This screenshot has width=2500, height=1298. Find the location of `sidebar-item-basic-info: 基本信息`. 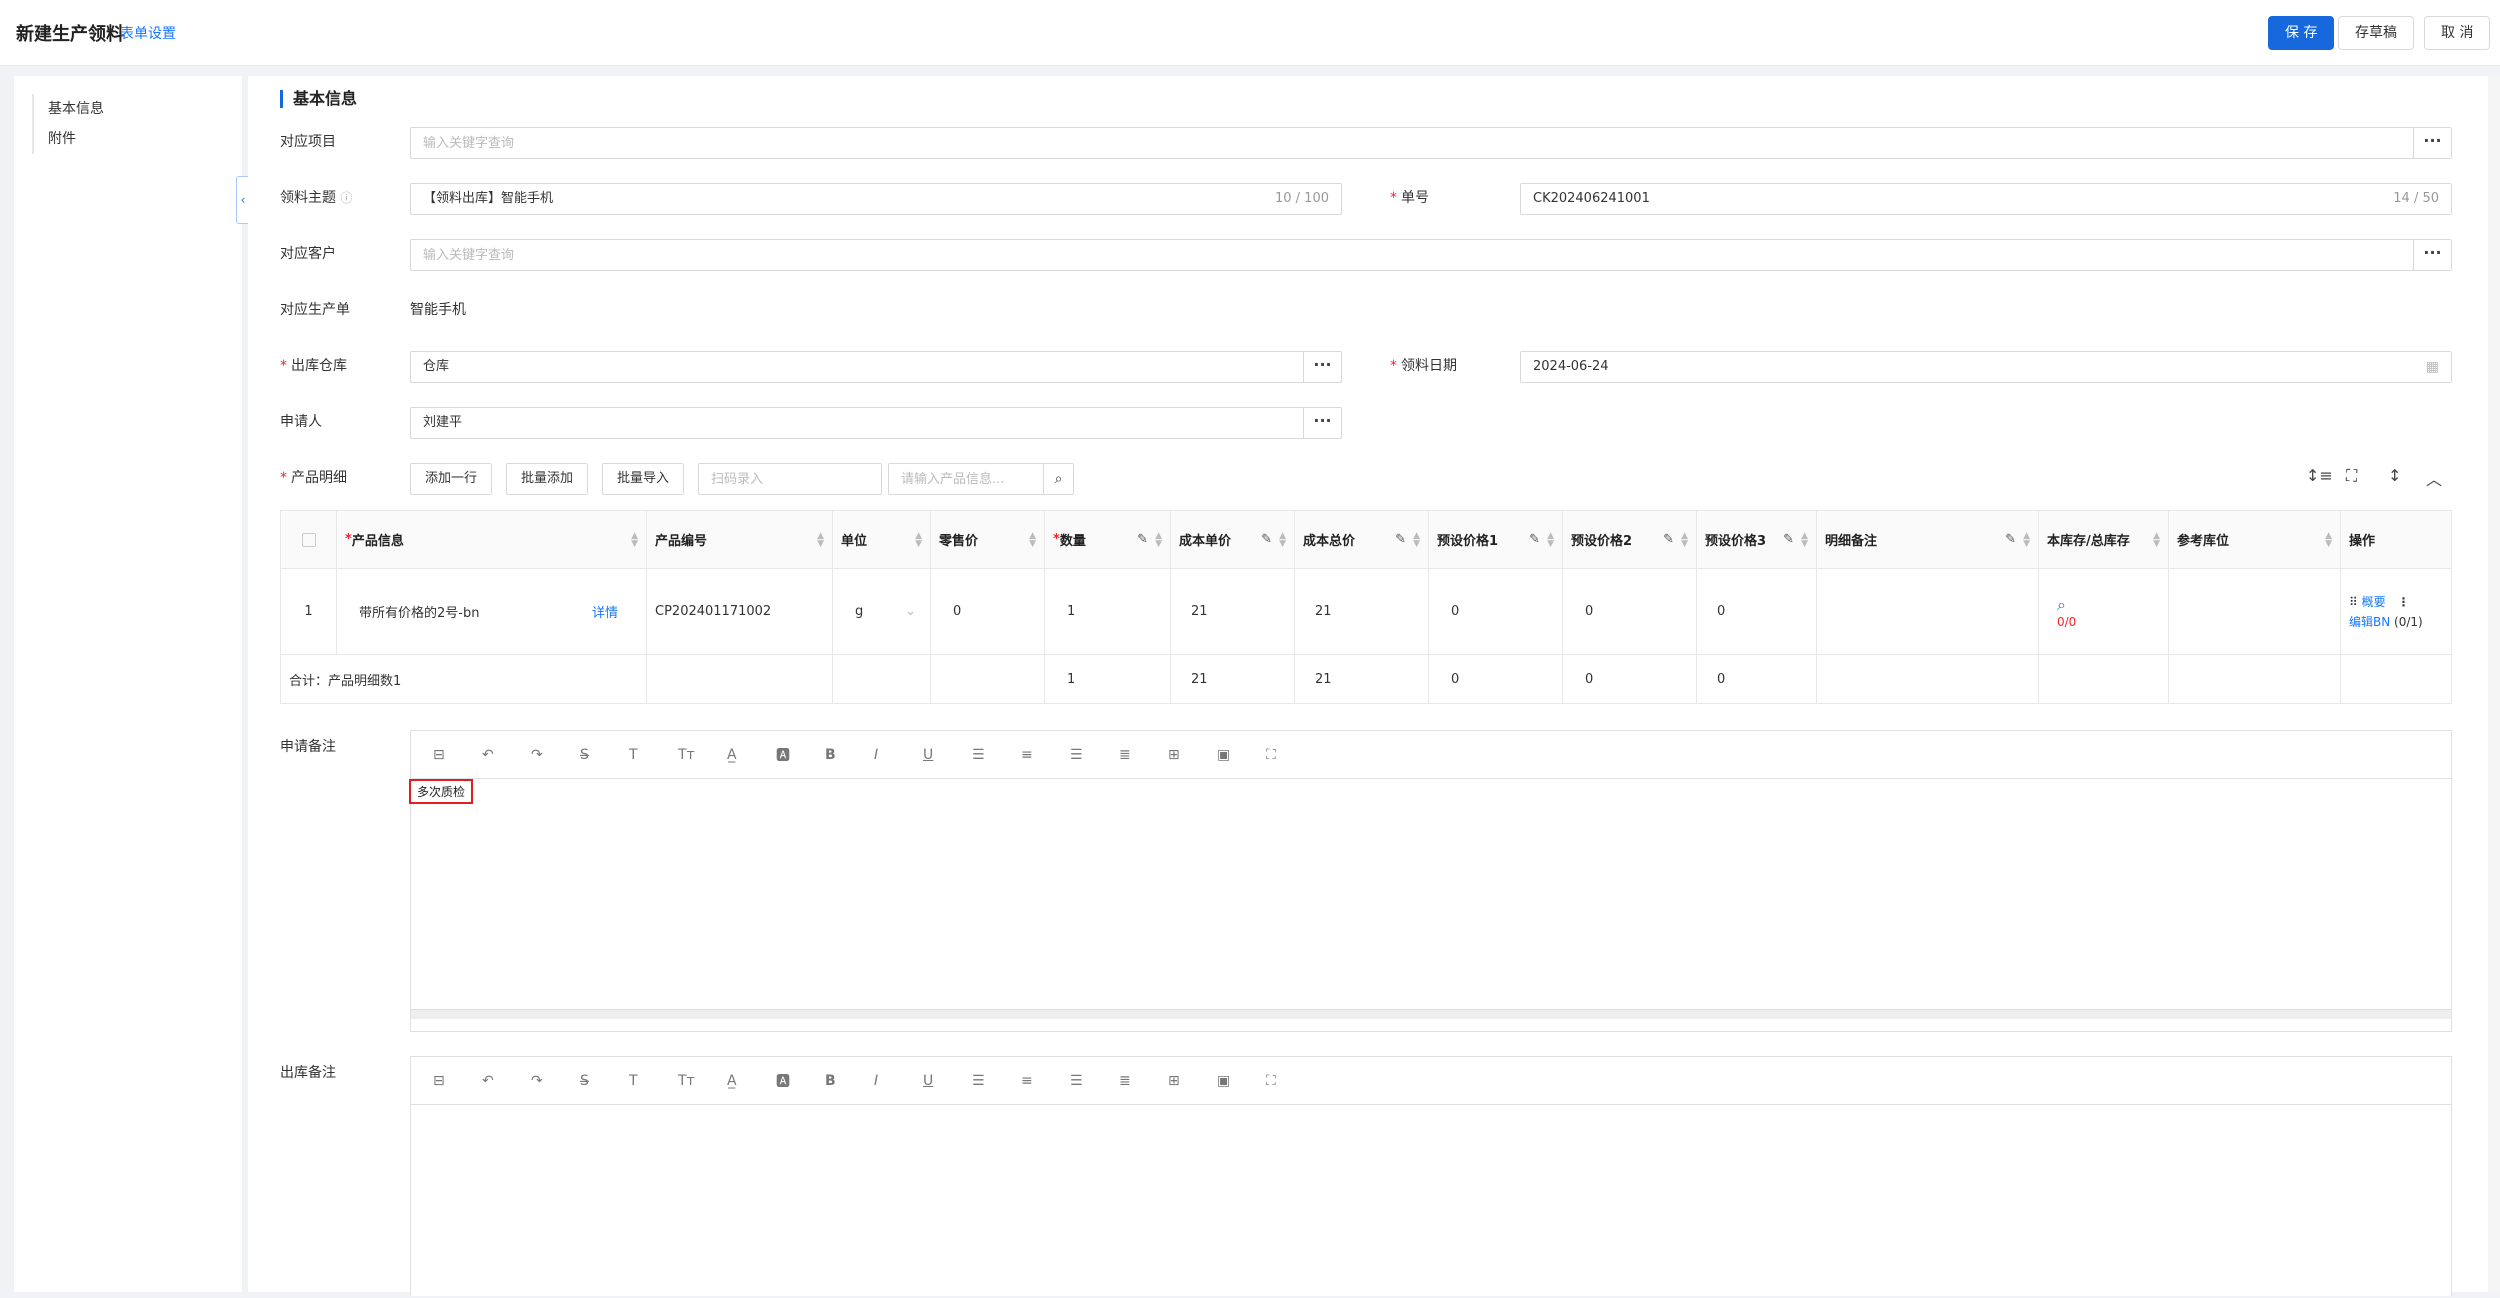

sidebar-item-basic-info: 基本信息 is located at coordinates (76, 109).